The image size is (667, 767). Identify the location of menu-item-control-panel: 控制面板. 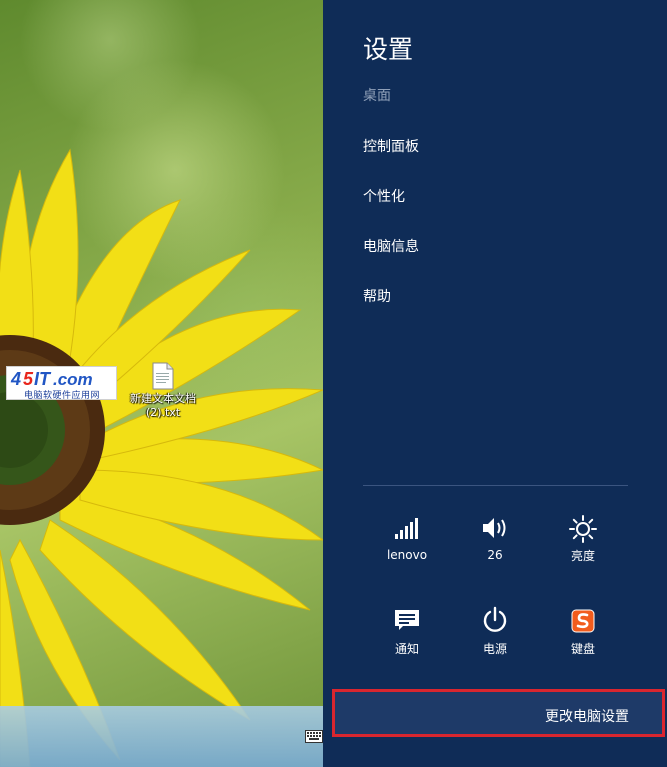
(391, 146).